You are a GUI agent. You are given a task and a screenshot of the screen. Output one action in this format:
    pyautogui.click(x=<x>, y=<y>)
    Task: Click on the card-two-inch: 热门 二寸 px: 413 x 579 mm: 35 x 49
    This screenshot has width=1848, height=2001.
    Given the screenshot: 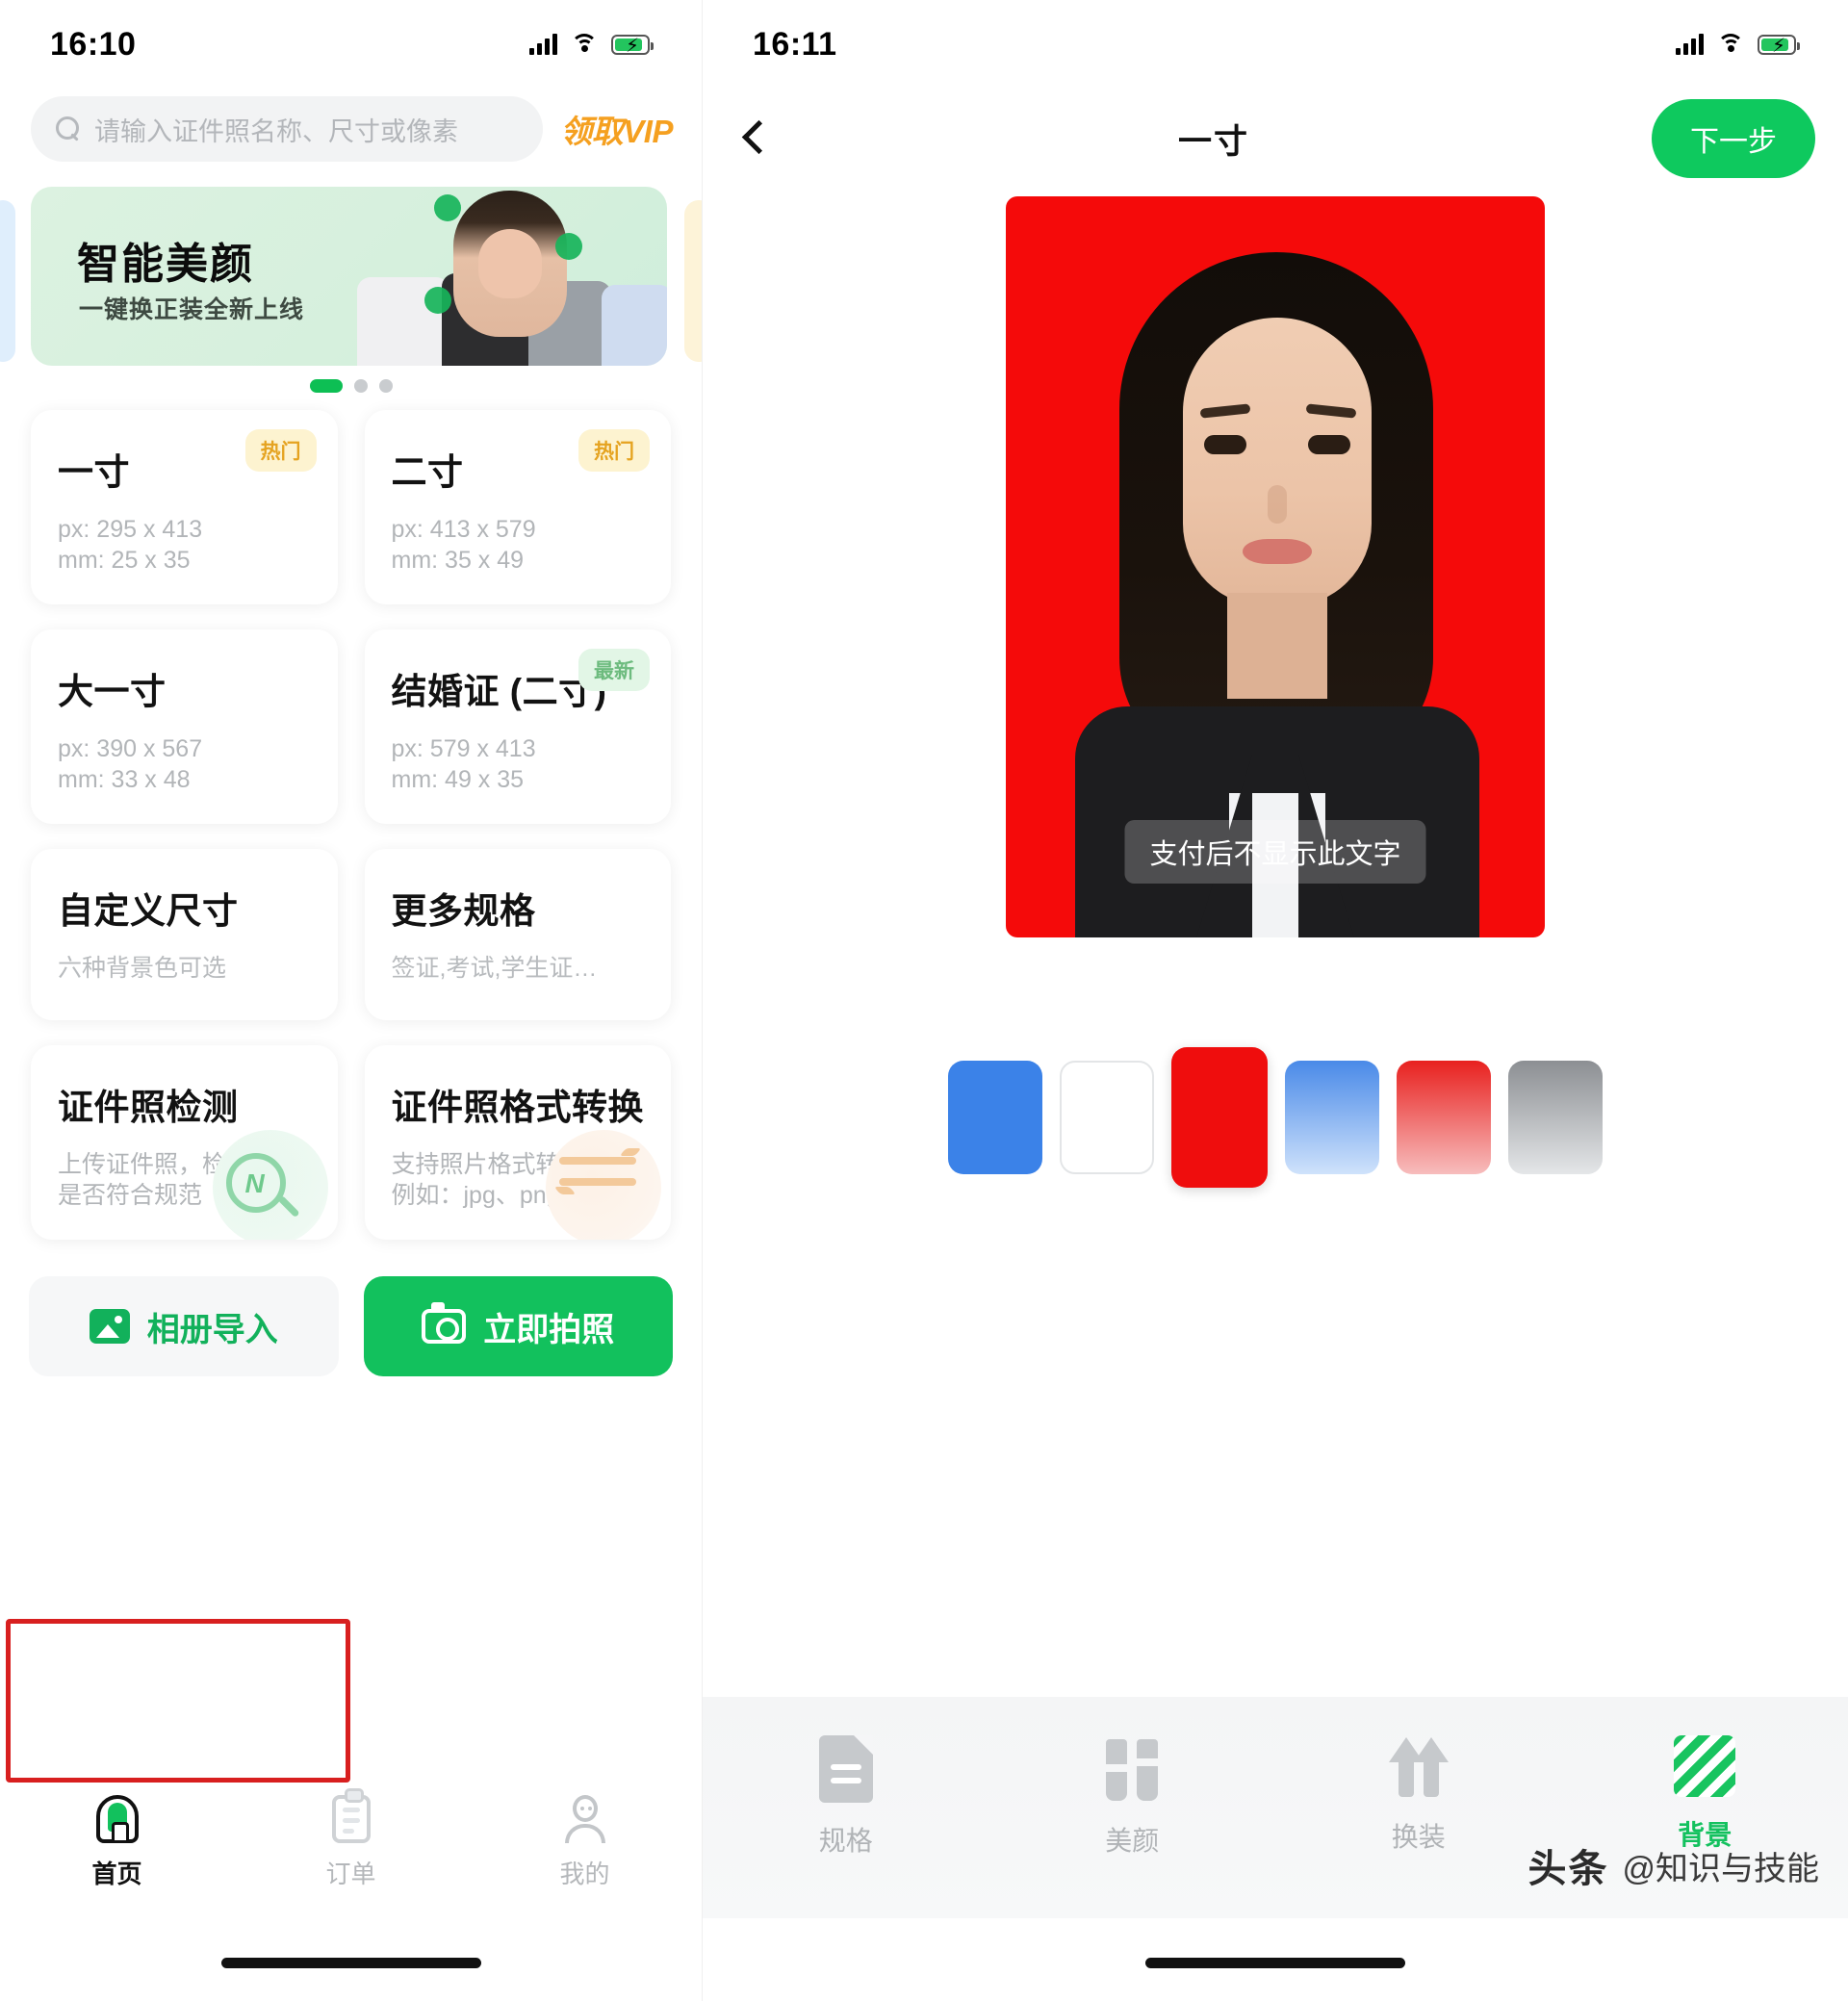 What is the action you would take?
    pyautogui.click(x=517, y=507)
    